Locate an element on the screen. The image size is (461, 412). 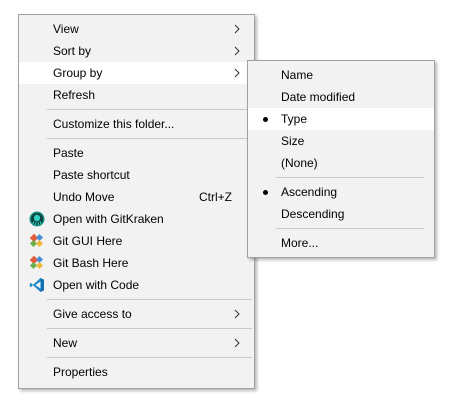
menu-item-open-with-code: Open with Code is located at coordinates (136, 285).